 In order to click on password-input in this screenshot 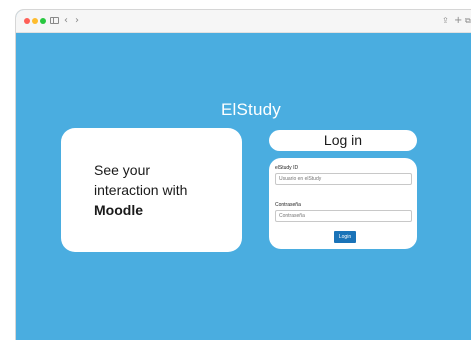, I will do `click(343, 216)`.